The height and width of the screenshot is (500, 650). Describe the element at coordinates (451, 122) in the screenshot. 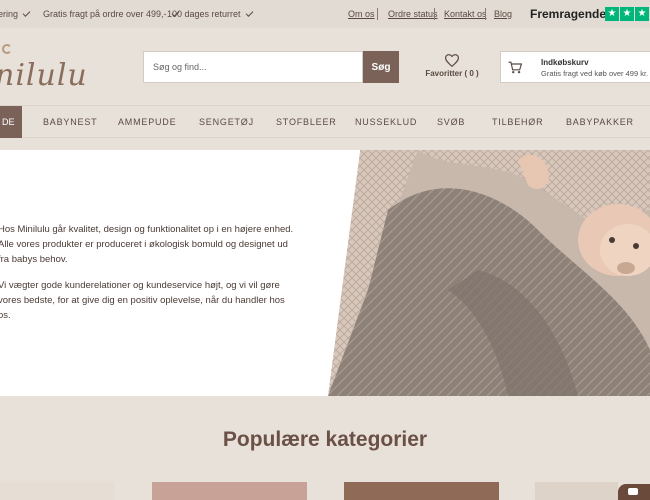

I see `nav-item-svob: SVØB` at that location.